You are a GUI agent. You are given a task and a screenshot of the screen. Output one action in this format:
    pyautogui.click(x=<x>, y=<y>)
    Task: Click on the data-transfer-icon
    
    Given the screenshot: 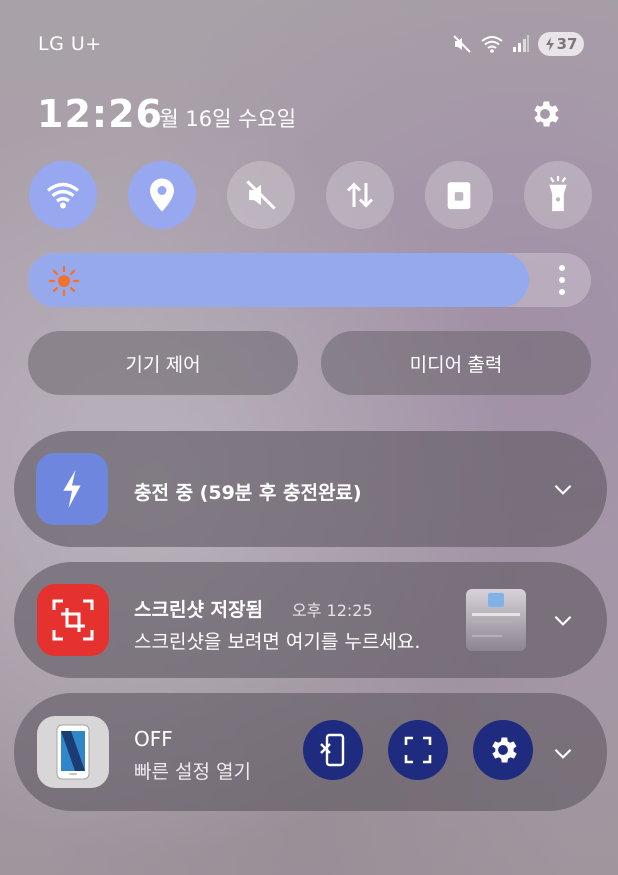 What is the action you would take?
    pyautogui.click(x=360, y=195)
    